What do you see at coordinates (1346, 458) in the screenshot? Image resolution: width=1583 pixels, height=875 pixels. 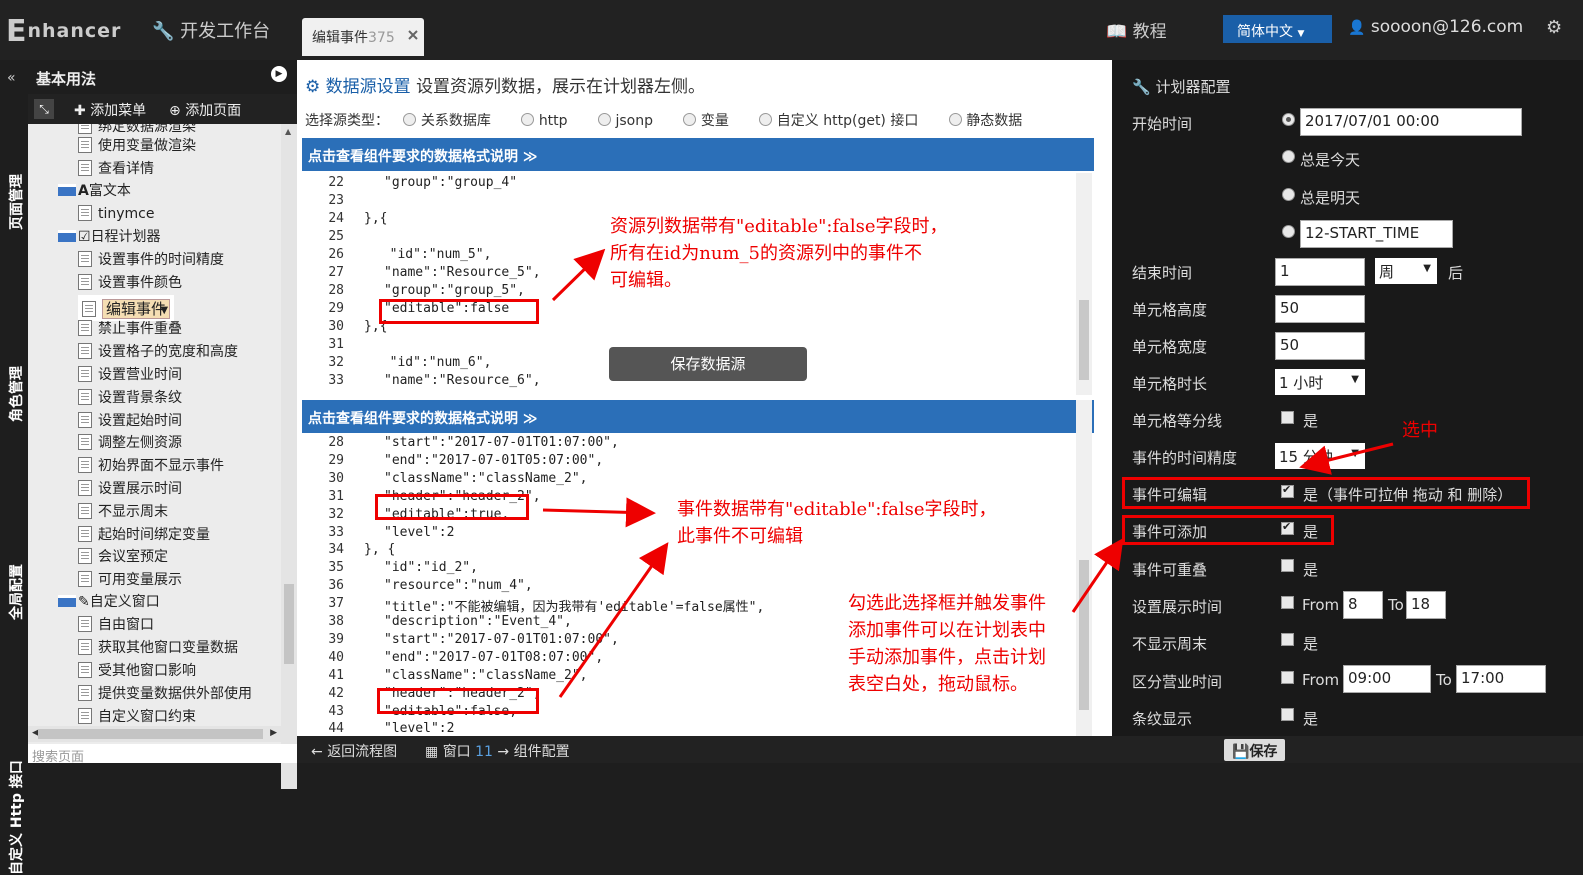 I see `arrow-selected` at bounding box center [1346, 458].